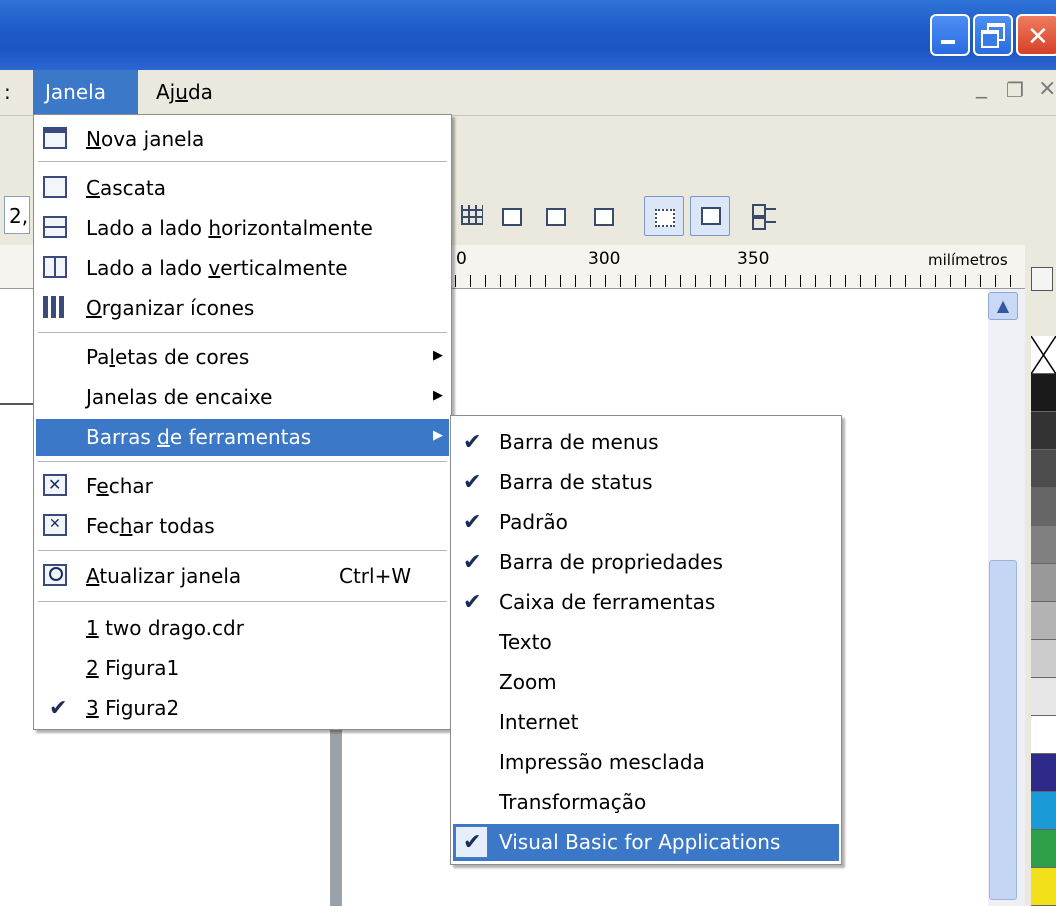  I want to click on restore-button, so click(993, 35).